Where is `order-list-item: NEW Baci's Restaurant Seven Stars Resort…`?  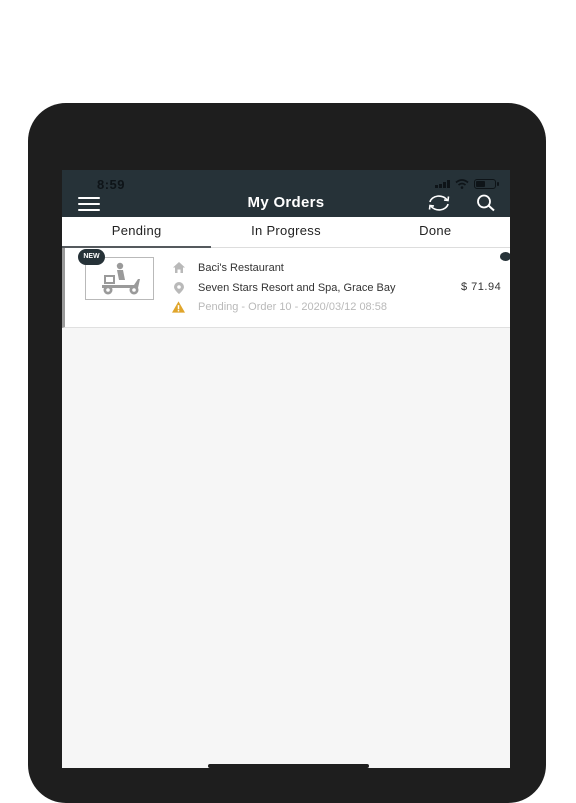 order-list-item: NEW Baci's Restaurant Seven Stars Resort… is located at coordinates (286, 288).